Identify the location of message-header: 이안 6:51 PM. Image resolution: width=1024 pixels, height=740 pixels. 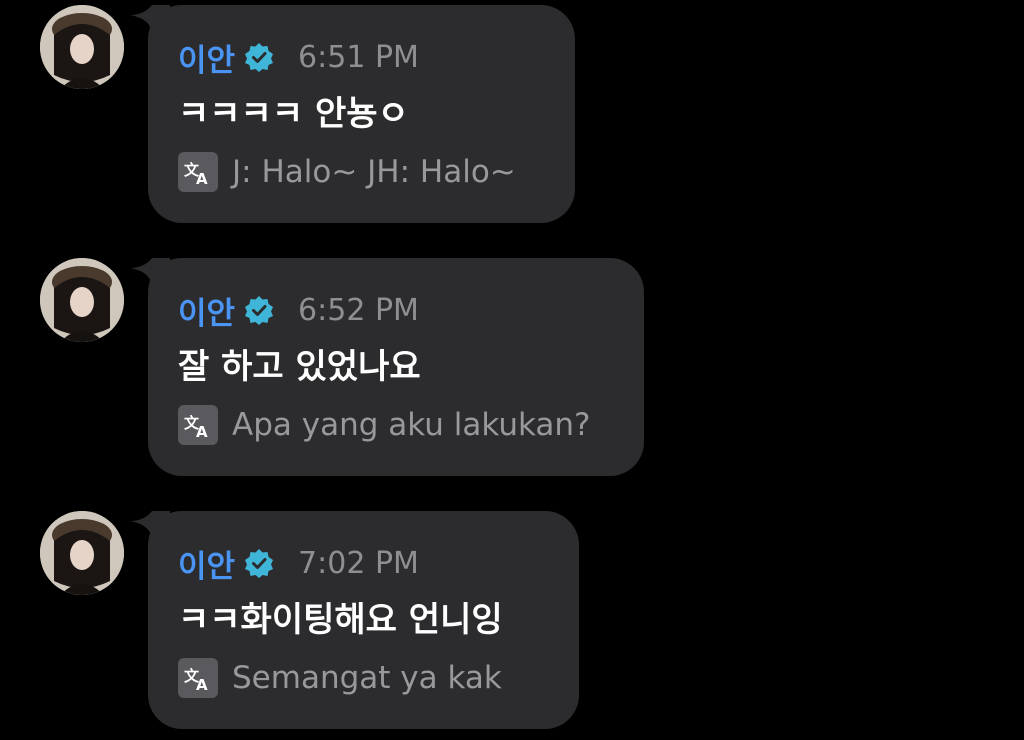
(298, 57).